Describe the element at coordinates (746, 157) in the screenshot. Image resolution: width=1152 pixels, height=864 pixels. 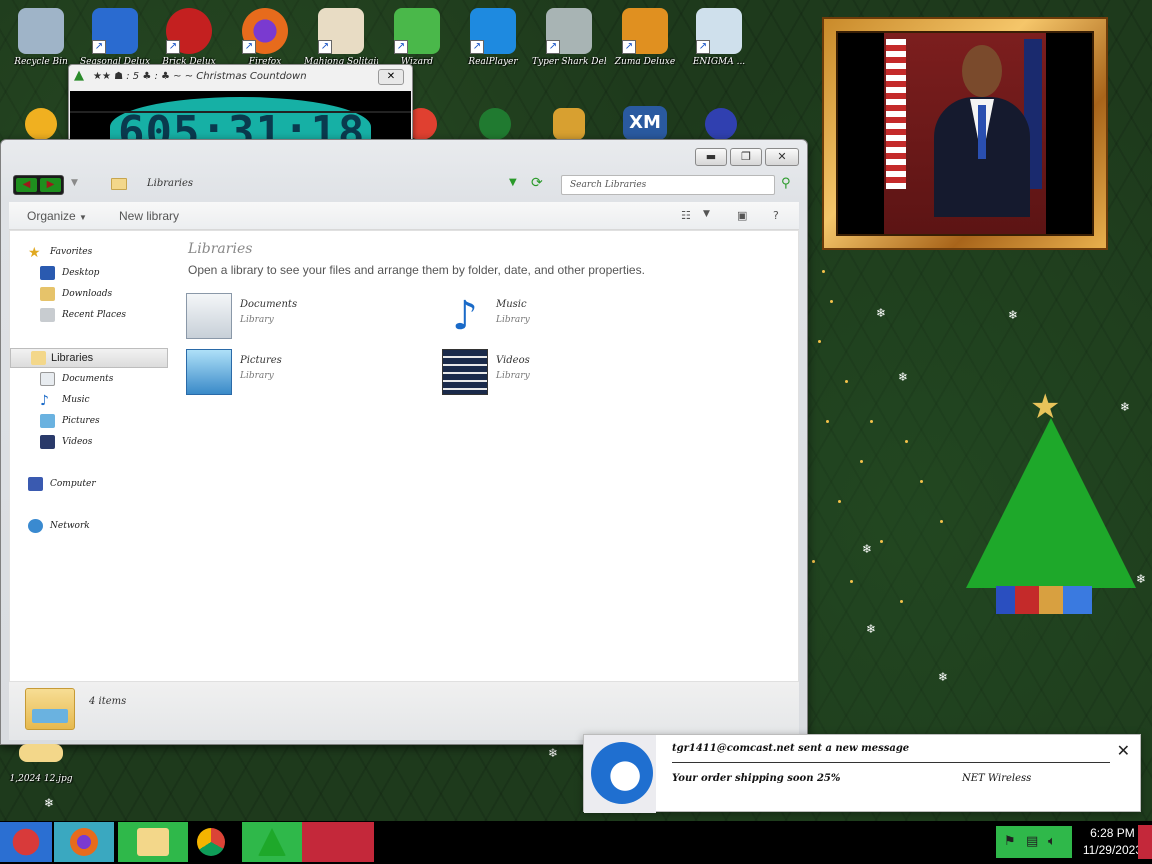
I see `maximize-button: ❐` at that location.